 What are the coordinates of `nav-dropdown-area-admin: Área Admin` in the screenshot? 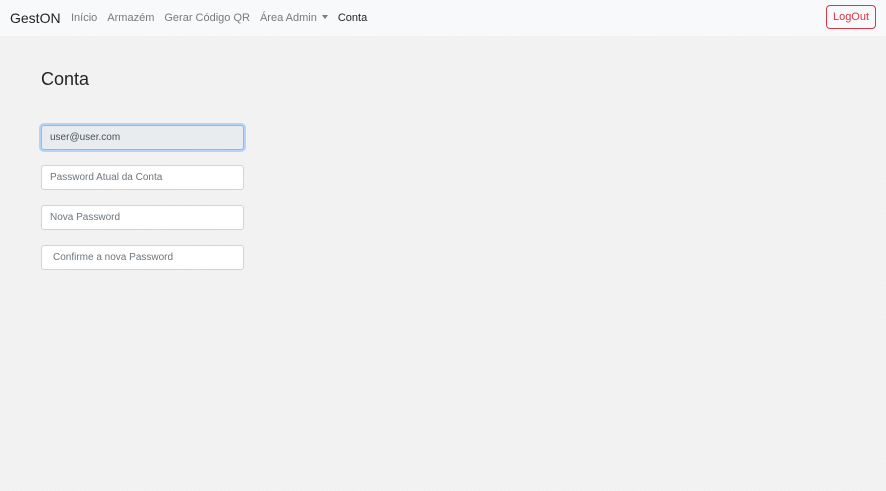 It's located at (294, 18).